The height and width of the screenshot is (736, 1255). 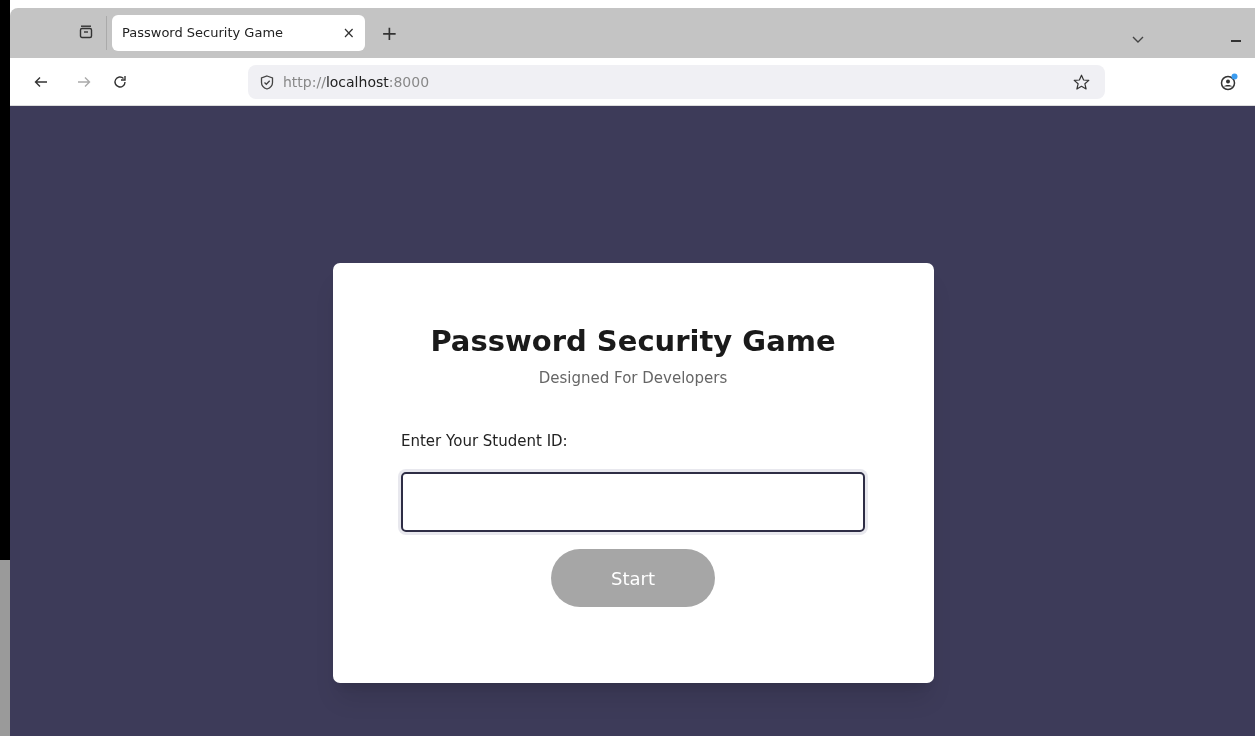 I want to click on tab-close-button: ×, so click(x=348, y=33).